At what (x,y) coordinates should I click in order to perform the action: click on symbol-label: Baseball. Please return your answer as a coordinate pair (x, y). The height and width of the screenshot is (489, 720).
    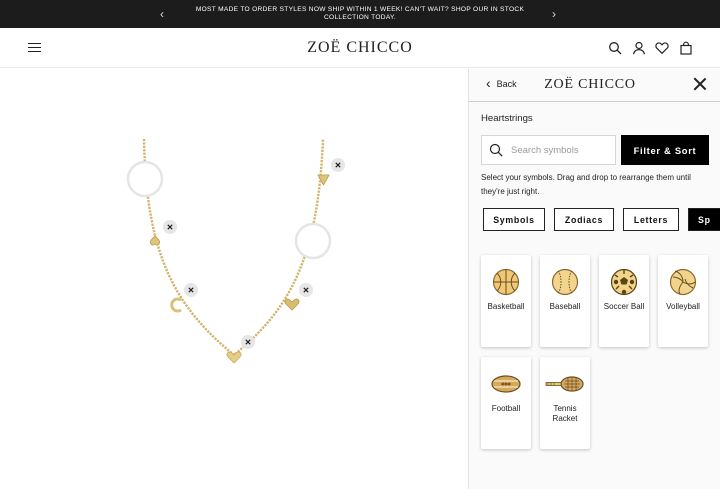
    Looking at the image, I should click on (565, 306).